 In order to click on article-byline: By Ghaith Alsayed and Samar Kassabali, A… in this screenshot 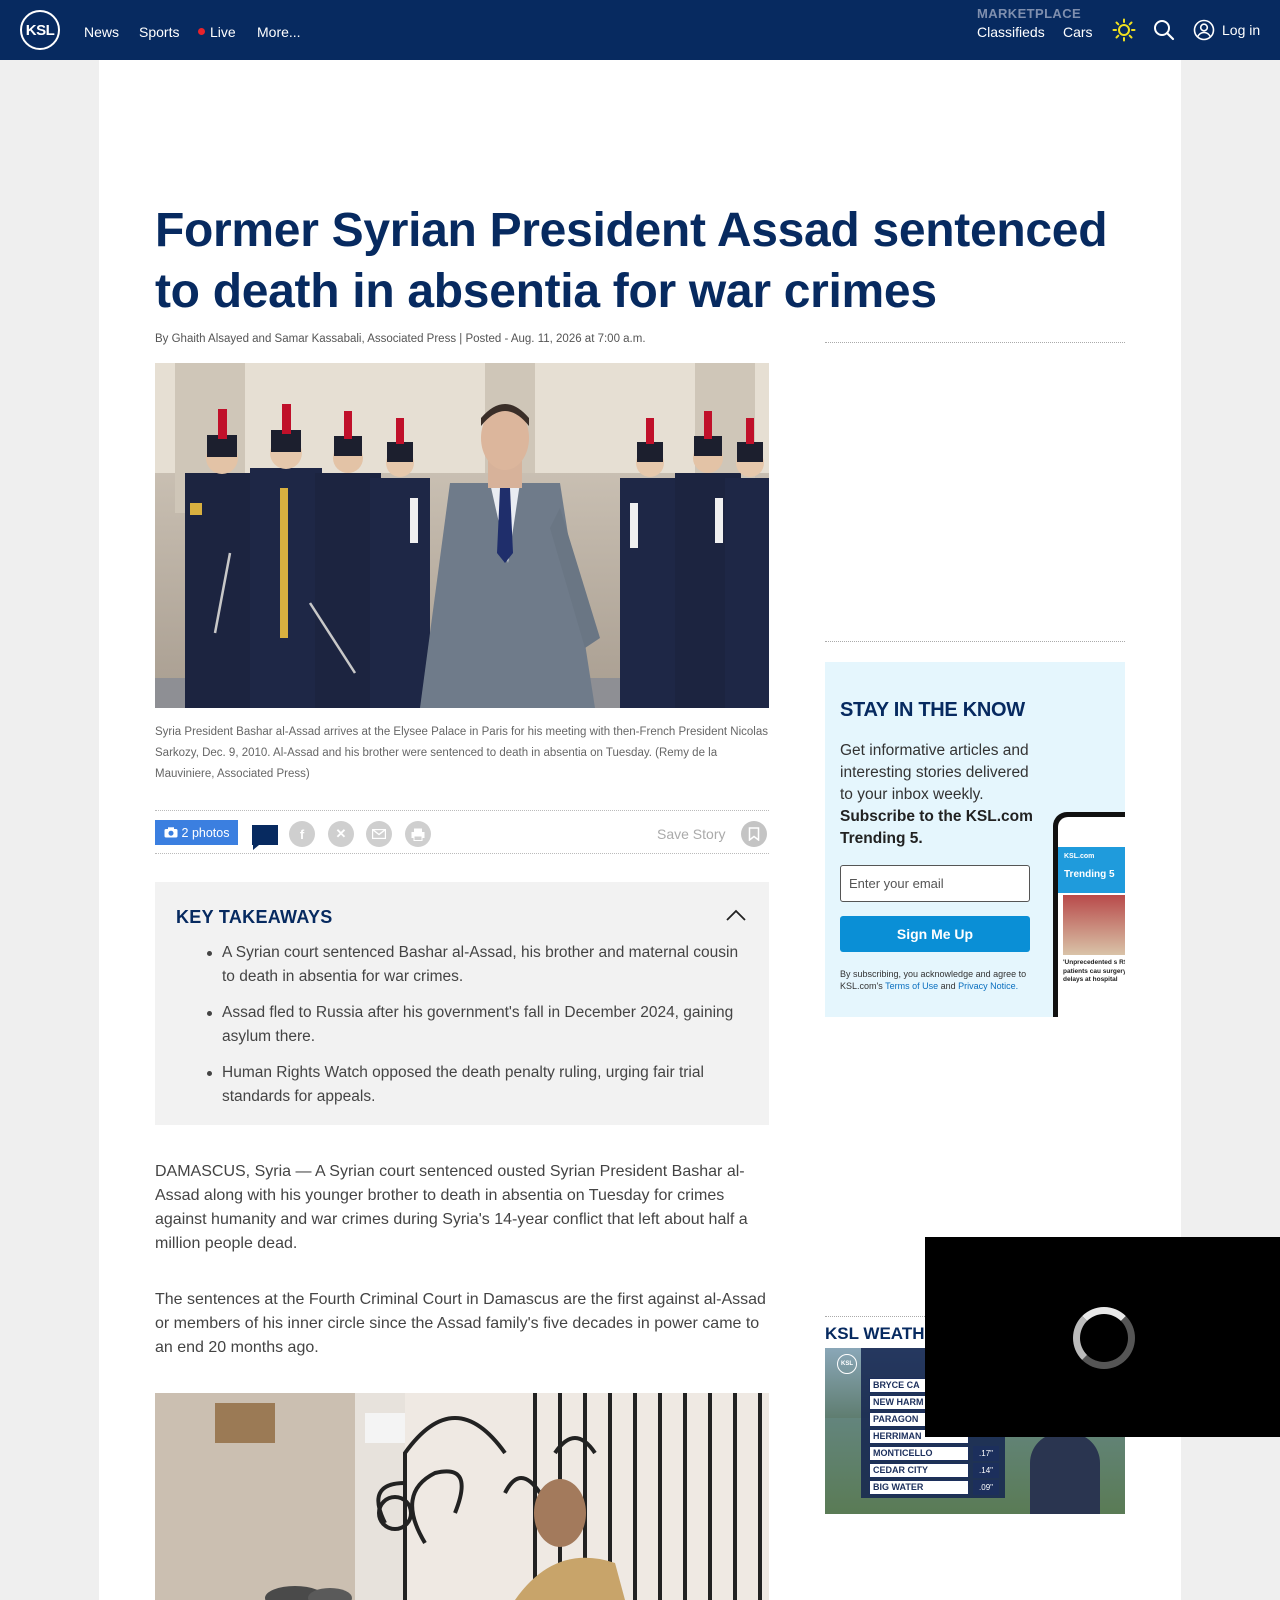, I will do `click(400, 339)`.